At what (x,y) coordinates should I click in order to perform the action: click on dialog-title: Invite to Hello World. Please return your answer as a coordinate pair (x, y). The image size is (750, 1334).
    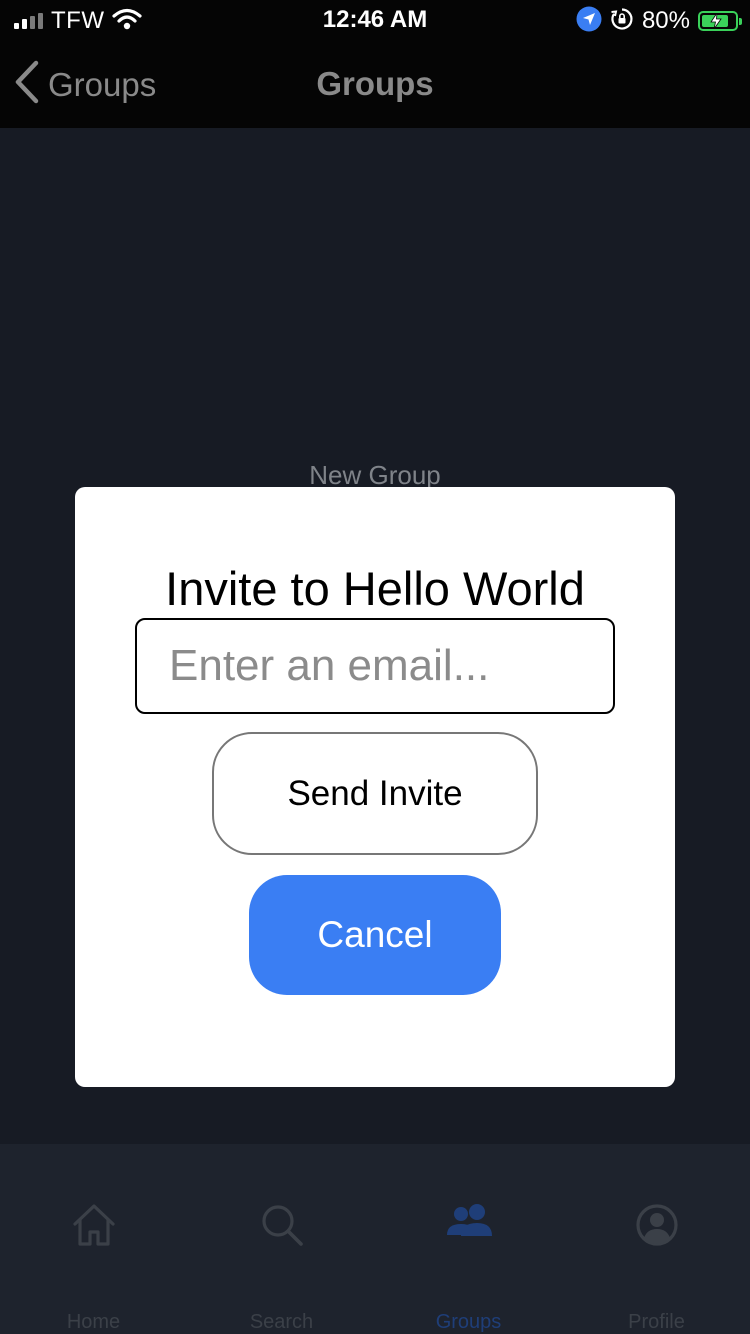
    Looking at the image, I should click on (375, 588).